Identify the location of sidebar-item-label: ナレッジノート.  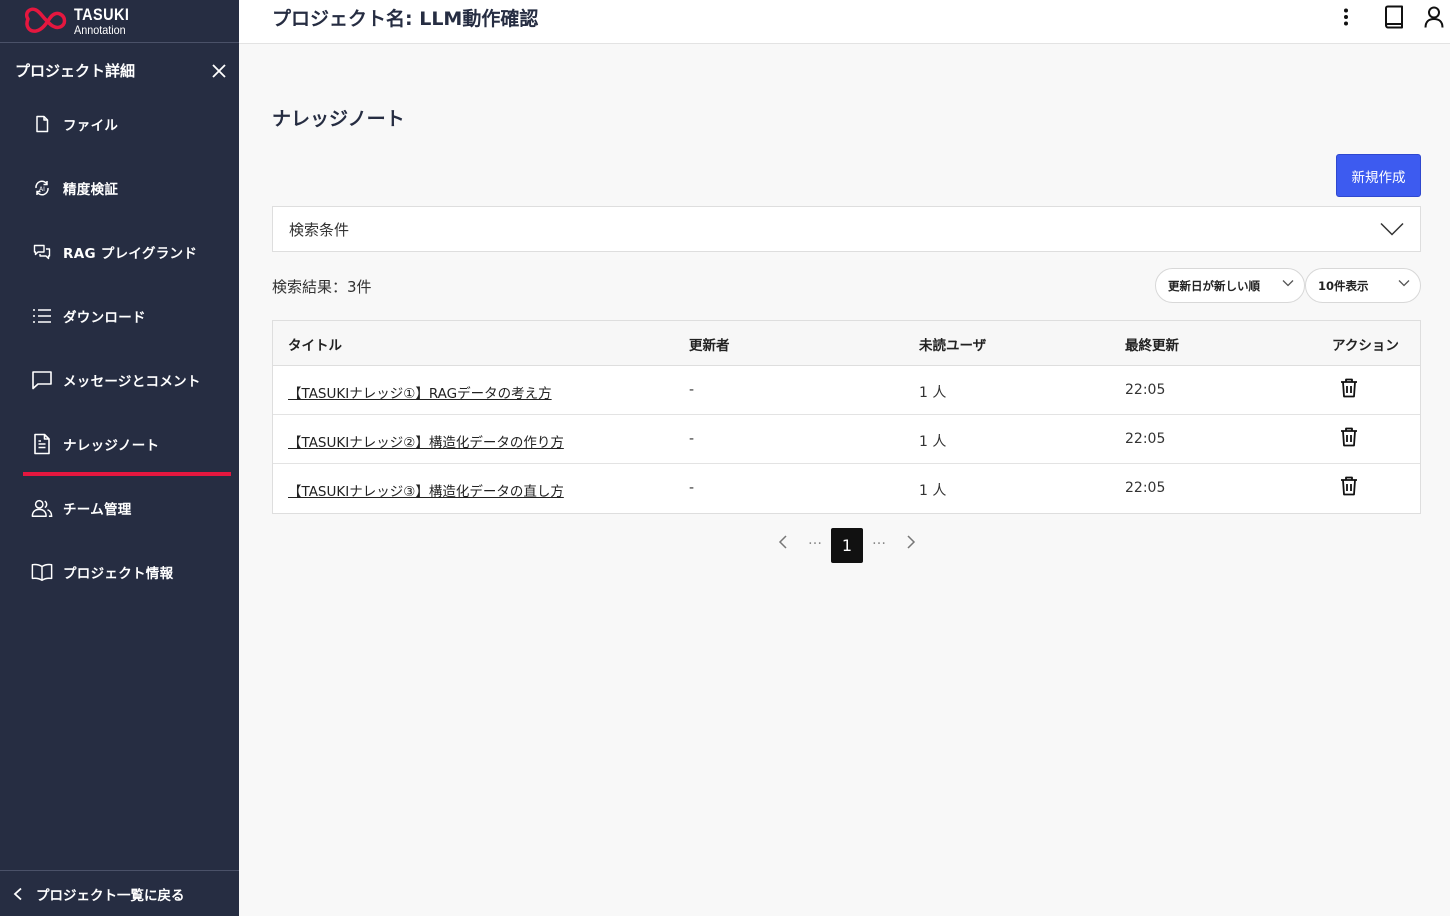
(111, 446).